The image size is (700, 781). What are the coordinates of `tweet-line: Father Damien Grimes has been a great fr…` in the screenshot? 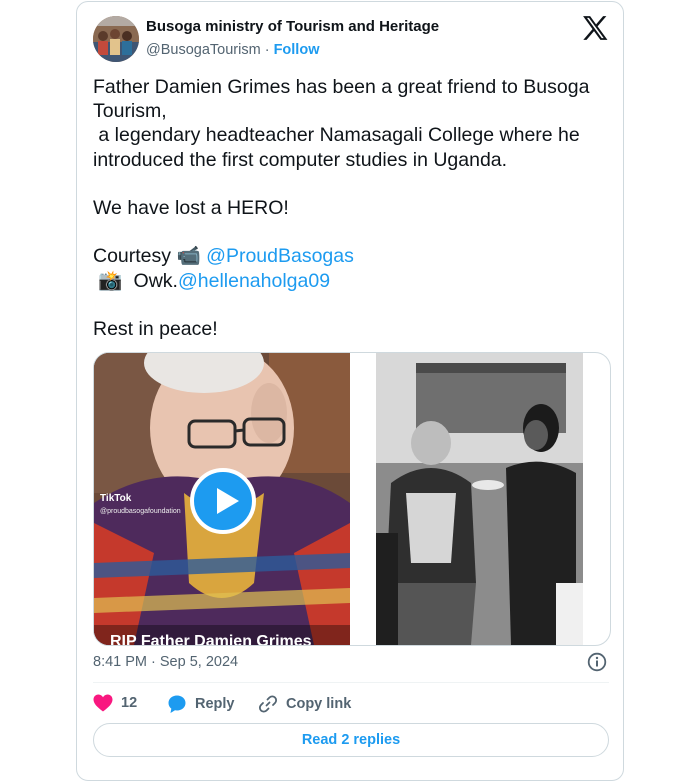 It's located at (341, 87).